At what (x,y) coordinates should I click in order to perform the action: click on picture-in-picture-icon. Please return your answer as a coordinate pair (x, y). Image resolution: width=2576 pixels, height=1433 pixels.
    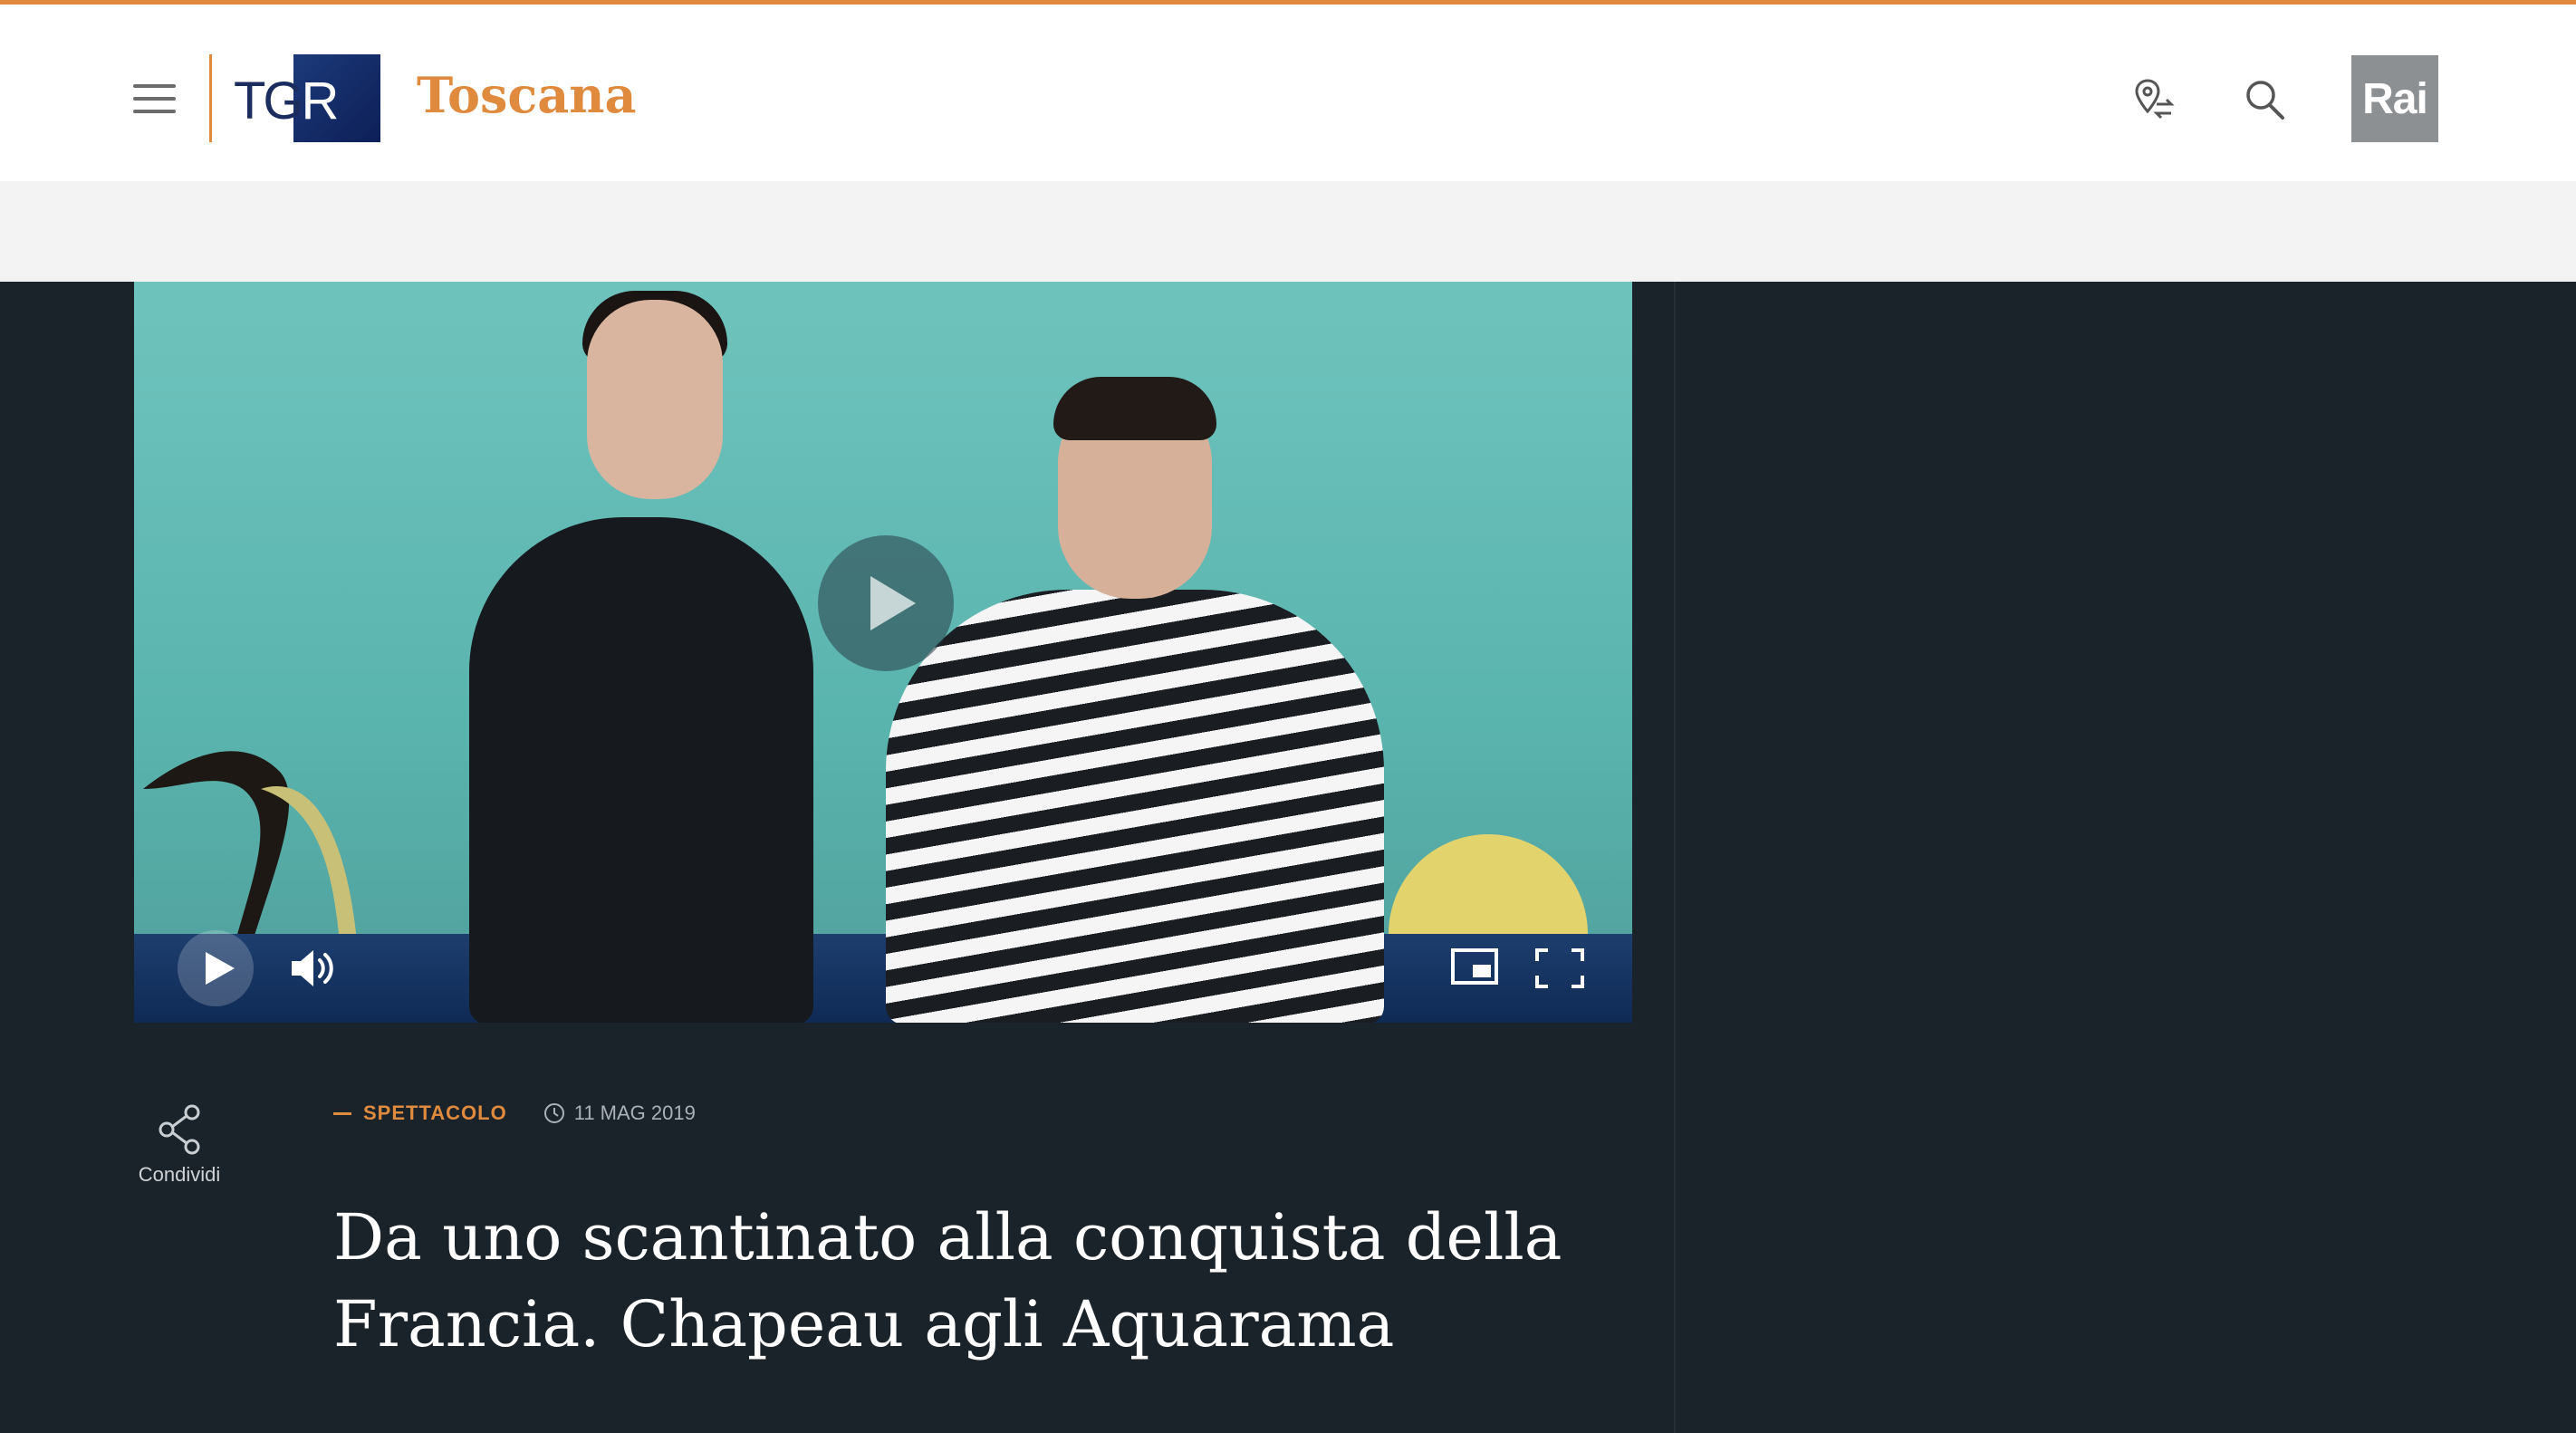
    Looking at the image, I should click on (1474, 967).